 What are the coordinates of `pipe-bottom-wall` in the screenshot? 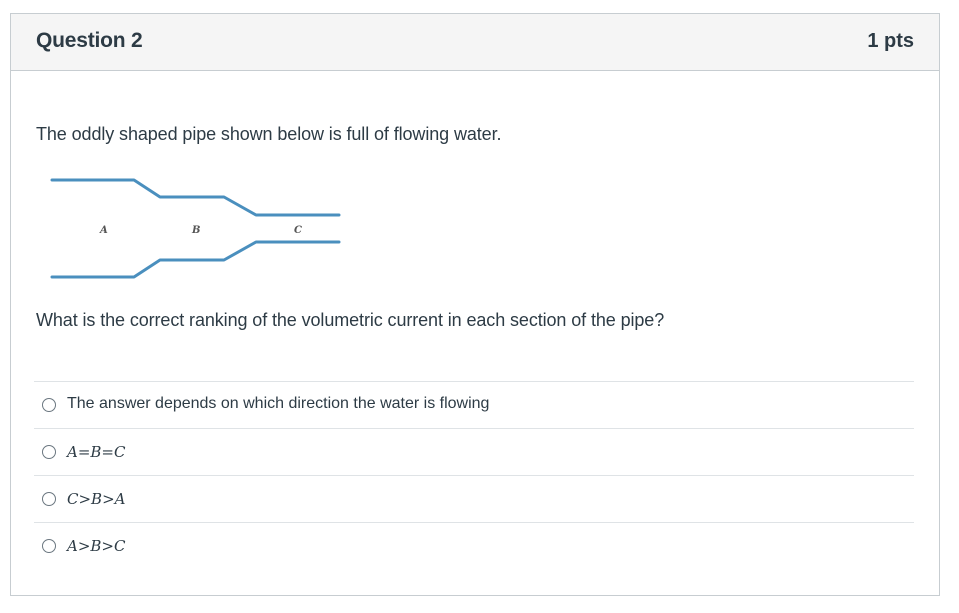 It's located at (195, 259).